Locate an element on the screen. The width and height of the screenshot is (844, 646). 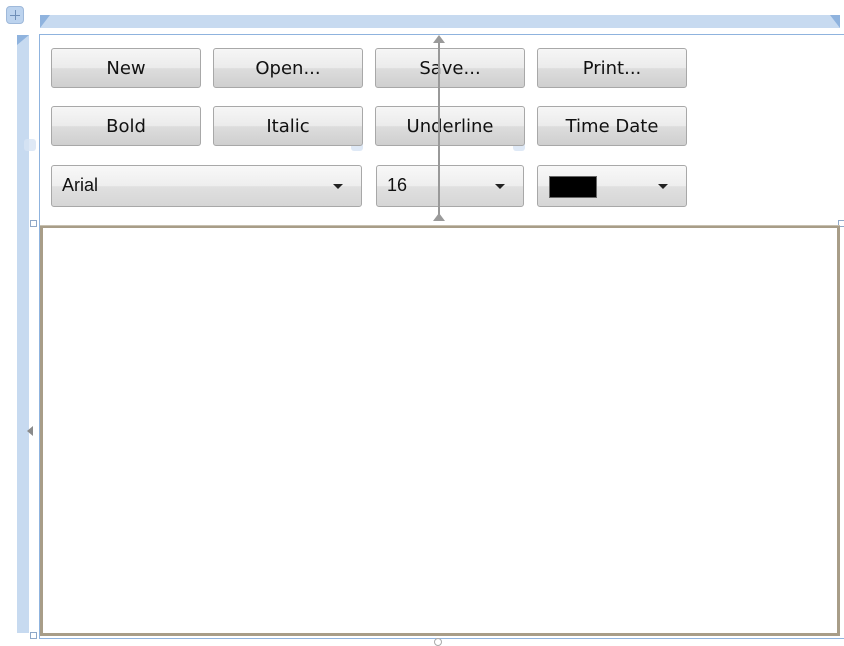
italic-button: Italic is located at coordinates (288, 126).